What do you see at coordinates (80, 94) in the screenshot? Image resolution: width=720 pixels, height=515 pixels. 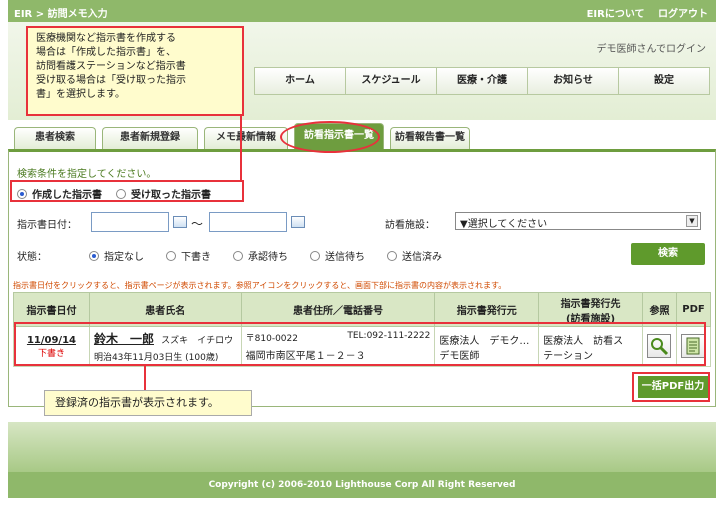 I see `callout-line: 書」を選択します。` at bounding box center [80, 94].